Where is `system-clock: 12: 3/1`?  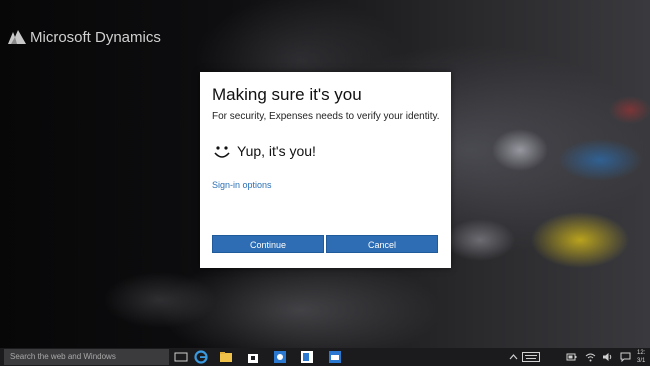
system-clock: 12: 3/1 is located at coordinates (643, 357).